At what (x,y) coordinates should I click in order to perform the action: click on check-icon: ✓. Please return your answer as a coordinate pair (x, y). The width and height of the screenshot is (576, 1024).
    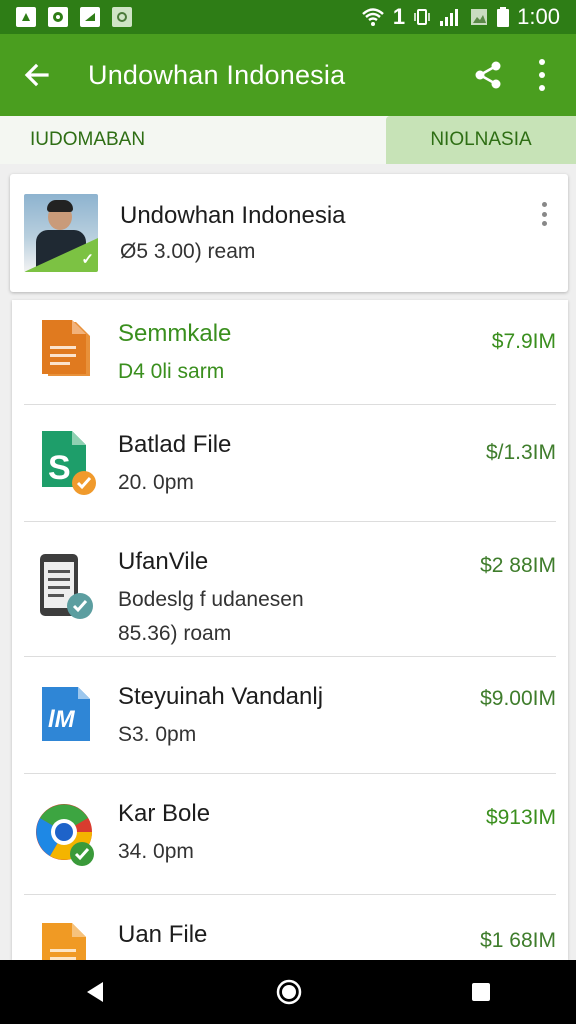
    Looking at the image, I should click on (87, 259).